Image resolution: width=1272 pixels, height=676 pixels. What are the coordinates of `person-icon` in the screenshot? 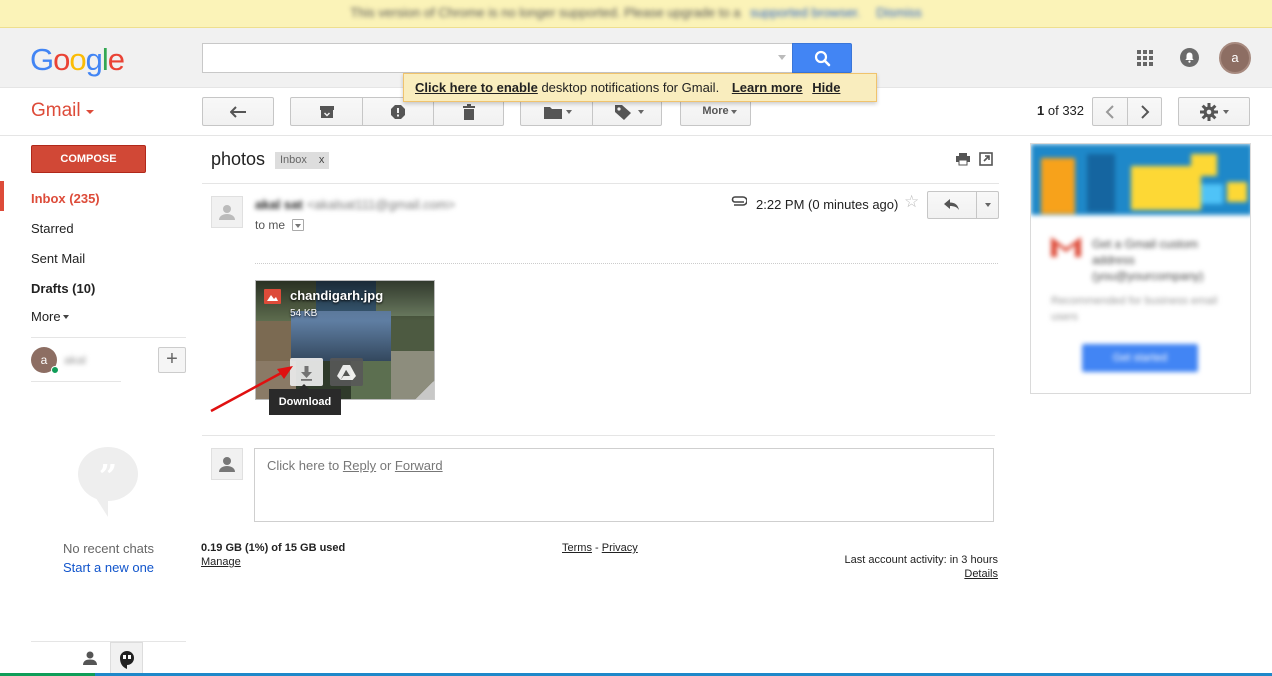 It's located at (227, 212).